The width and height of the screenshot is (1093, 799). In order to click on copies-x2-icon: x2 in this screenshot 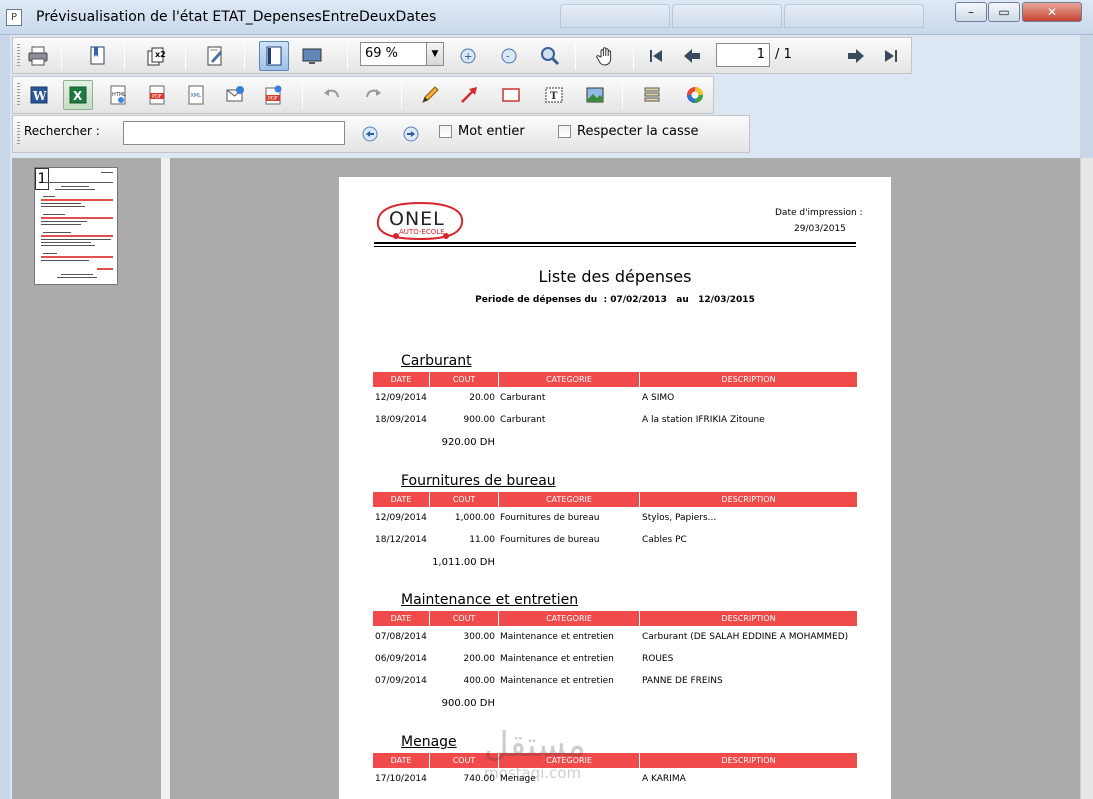, I will do `click(156, 56)`.